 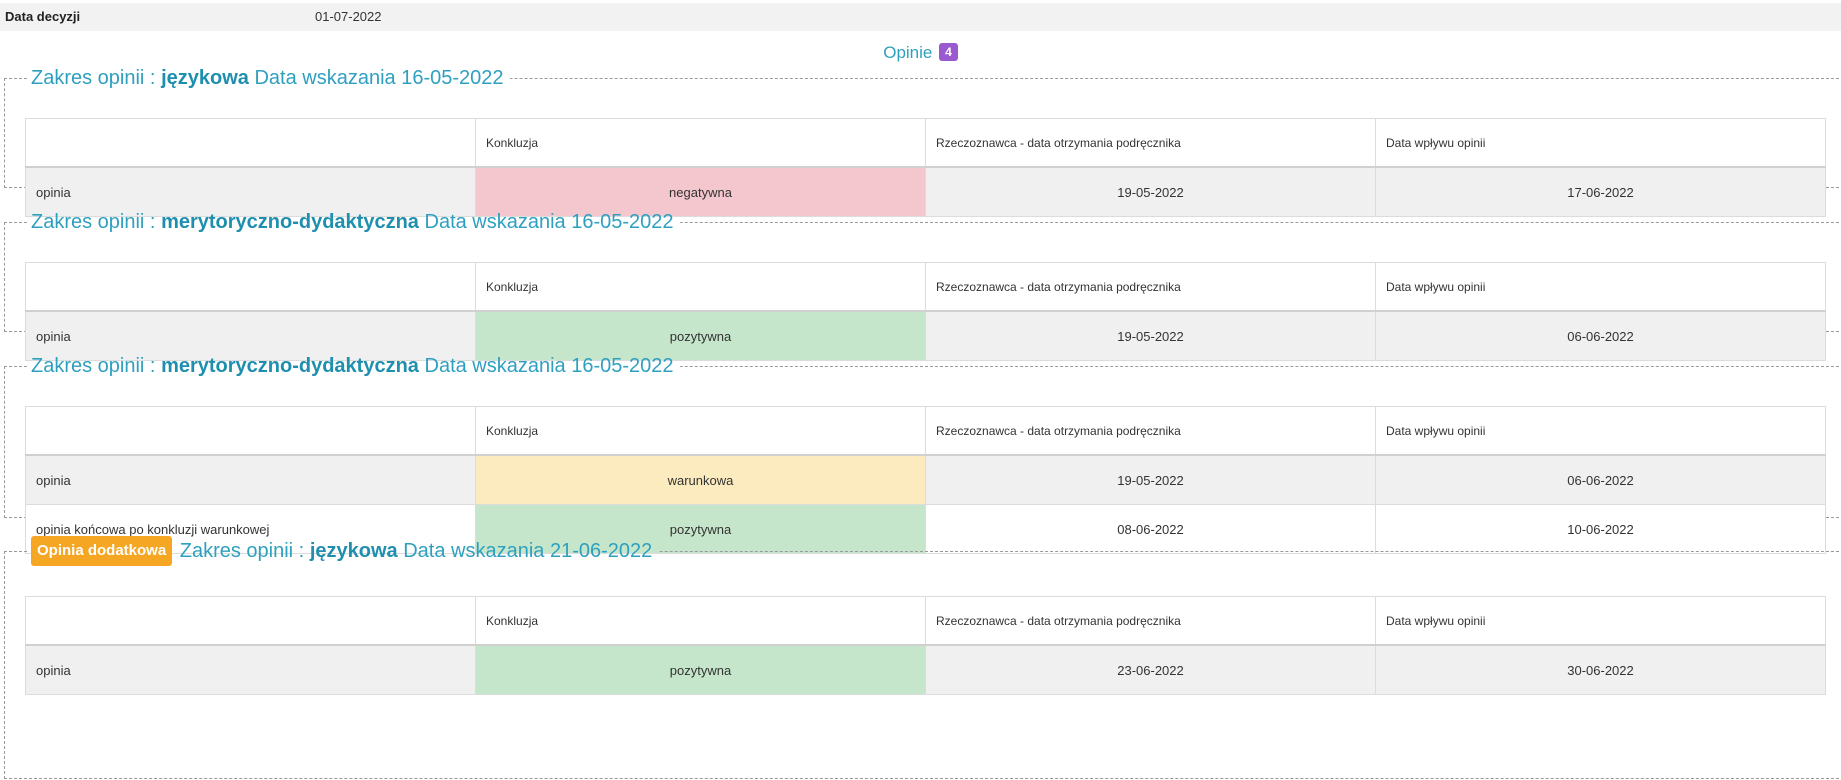 What do you see at coordinates (1600, 669) in the screenshot?
I see `arrival-date-cell: 30-06-2022` at bounding box center [1600, 669].